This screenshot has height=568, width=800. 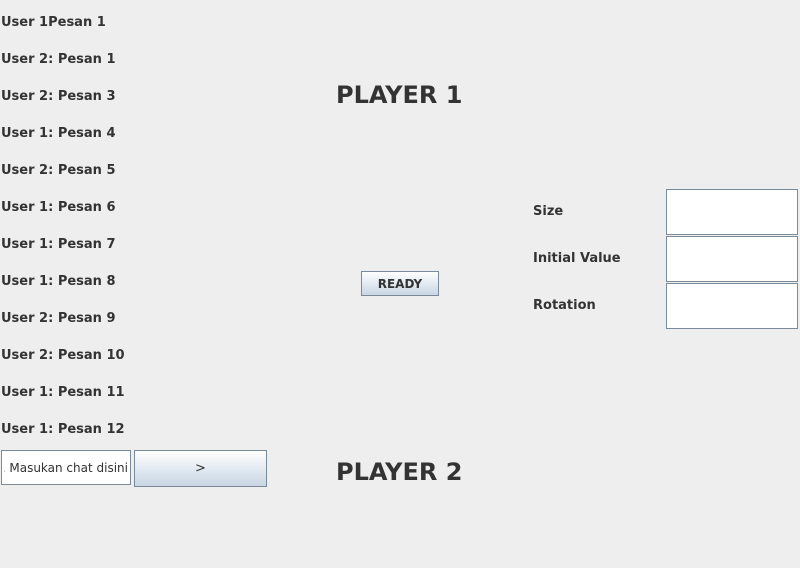 What do you see at coordinates (577, 258) in the screenshot?
I see `initial-value-label: Initial Value` at bounding box center [577, 258].